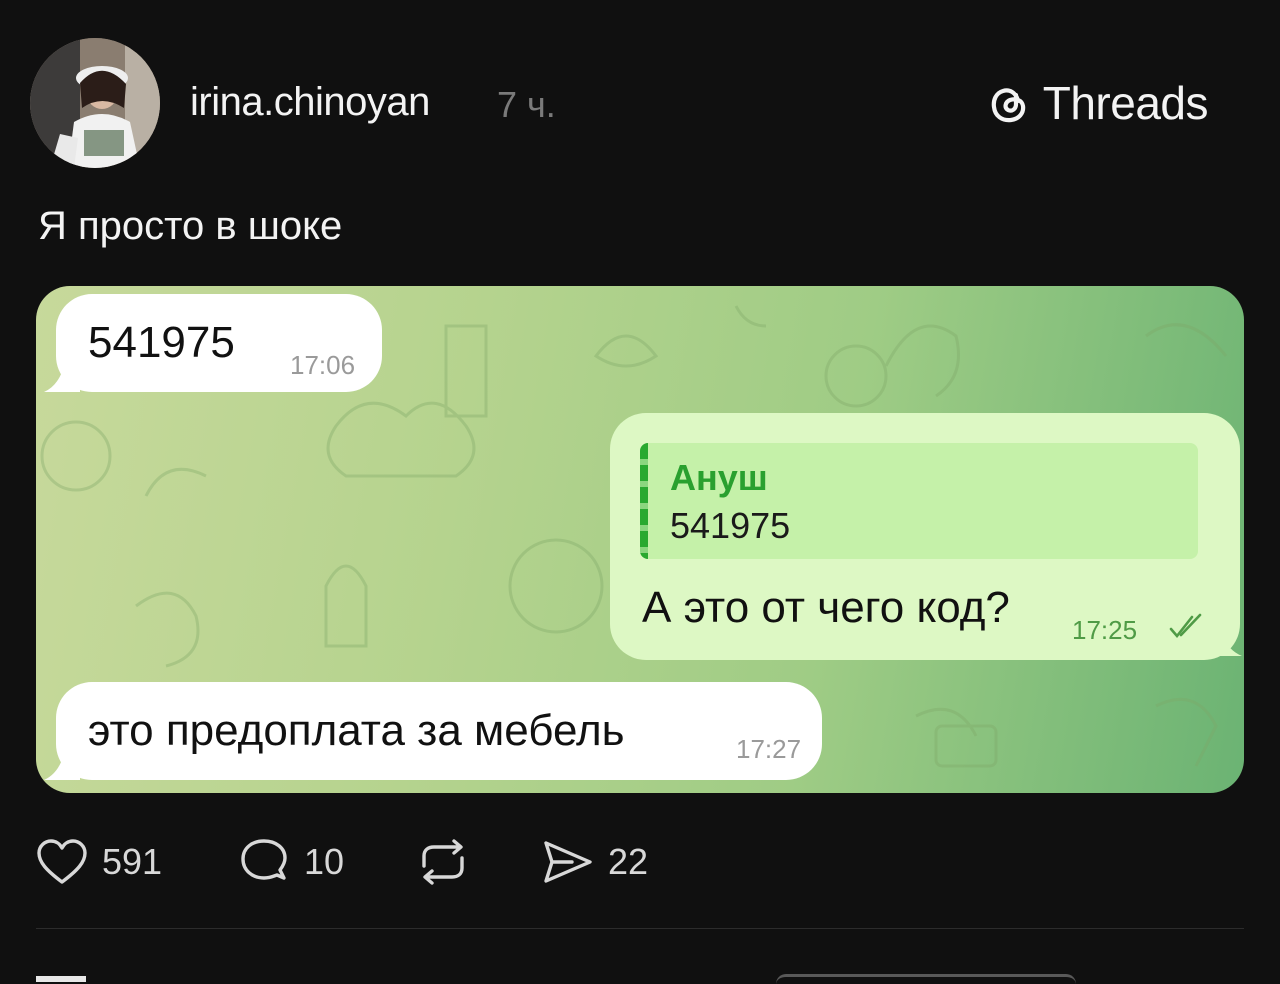 This screenshot has width=1280, height=984. Describe the element at coordinates (190, 226) in the screenshot. I see `post-text: Я просто в шоке` at that location.